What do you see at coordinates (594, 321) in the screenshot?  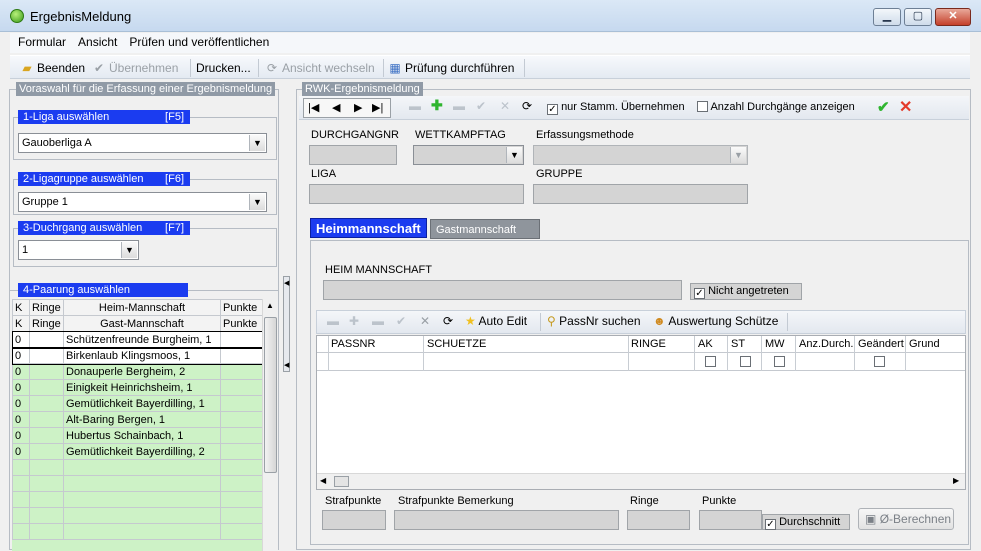 I see `passnr-suchen-button: ⚲ PassNr suchen` at bounding box center [594, 321].